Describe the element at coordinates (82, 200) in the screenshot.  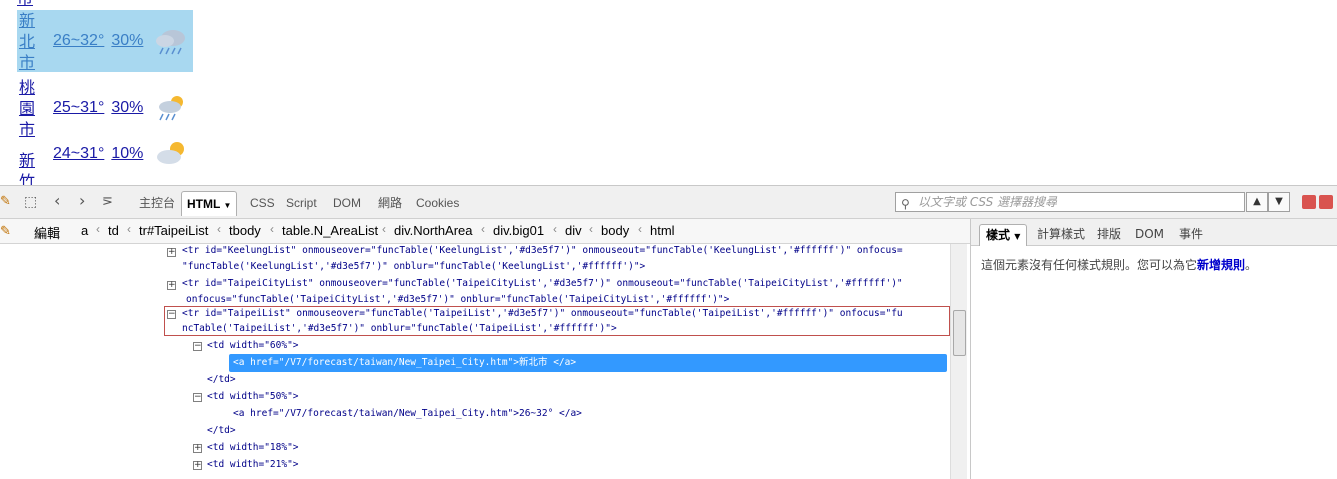
I see `forward-icon: ›` at that location.